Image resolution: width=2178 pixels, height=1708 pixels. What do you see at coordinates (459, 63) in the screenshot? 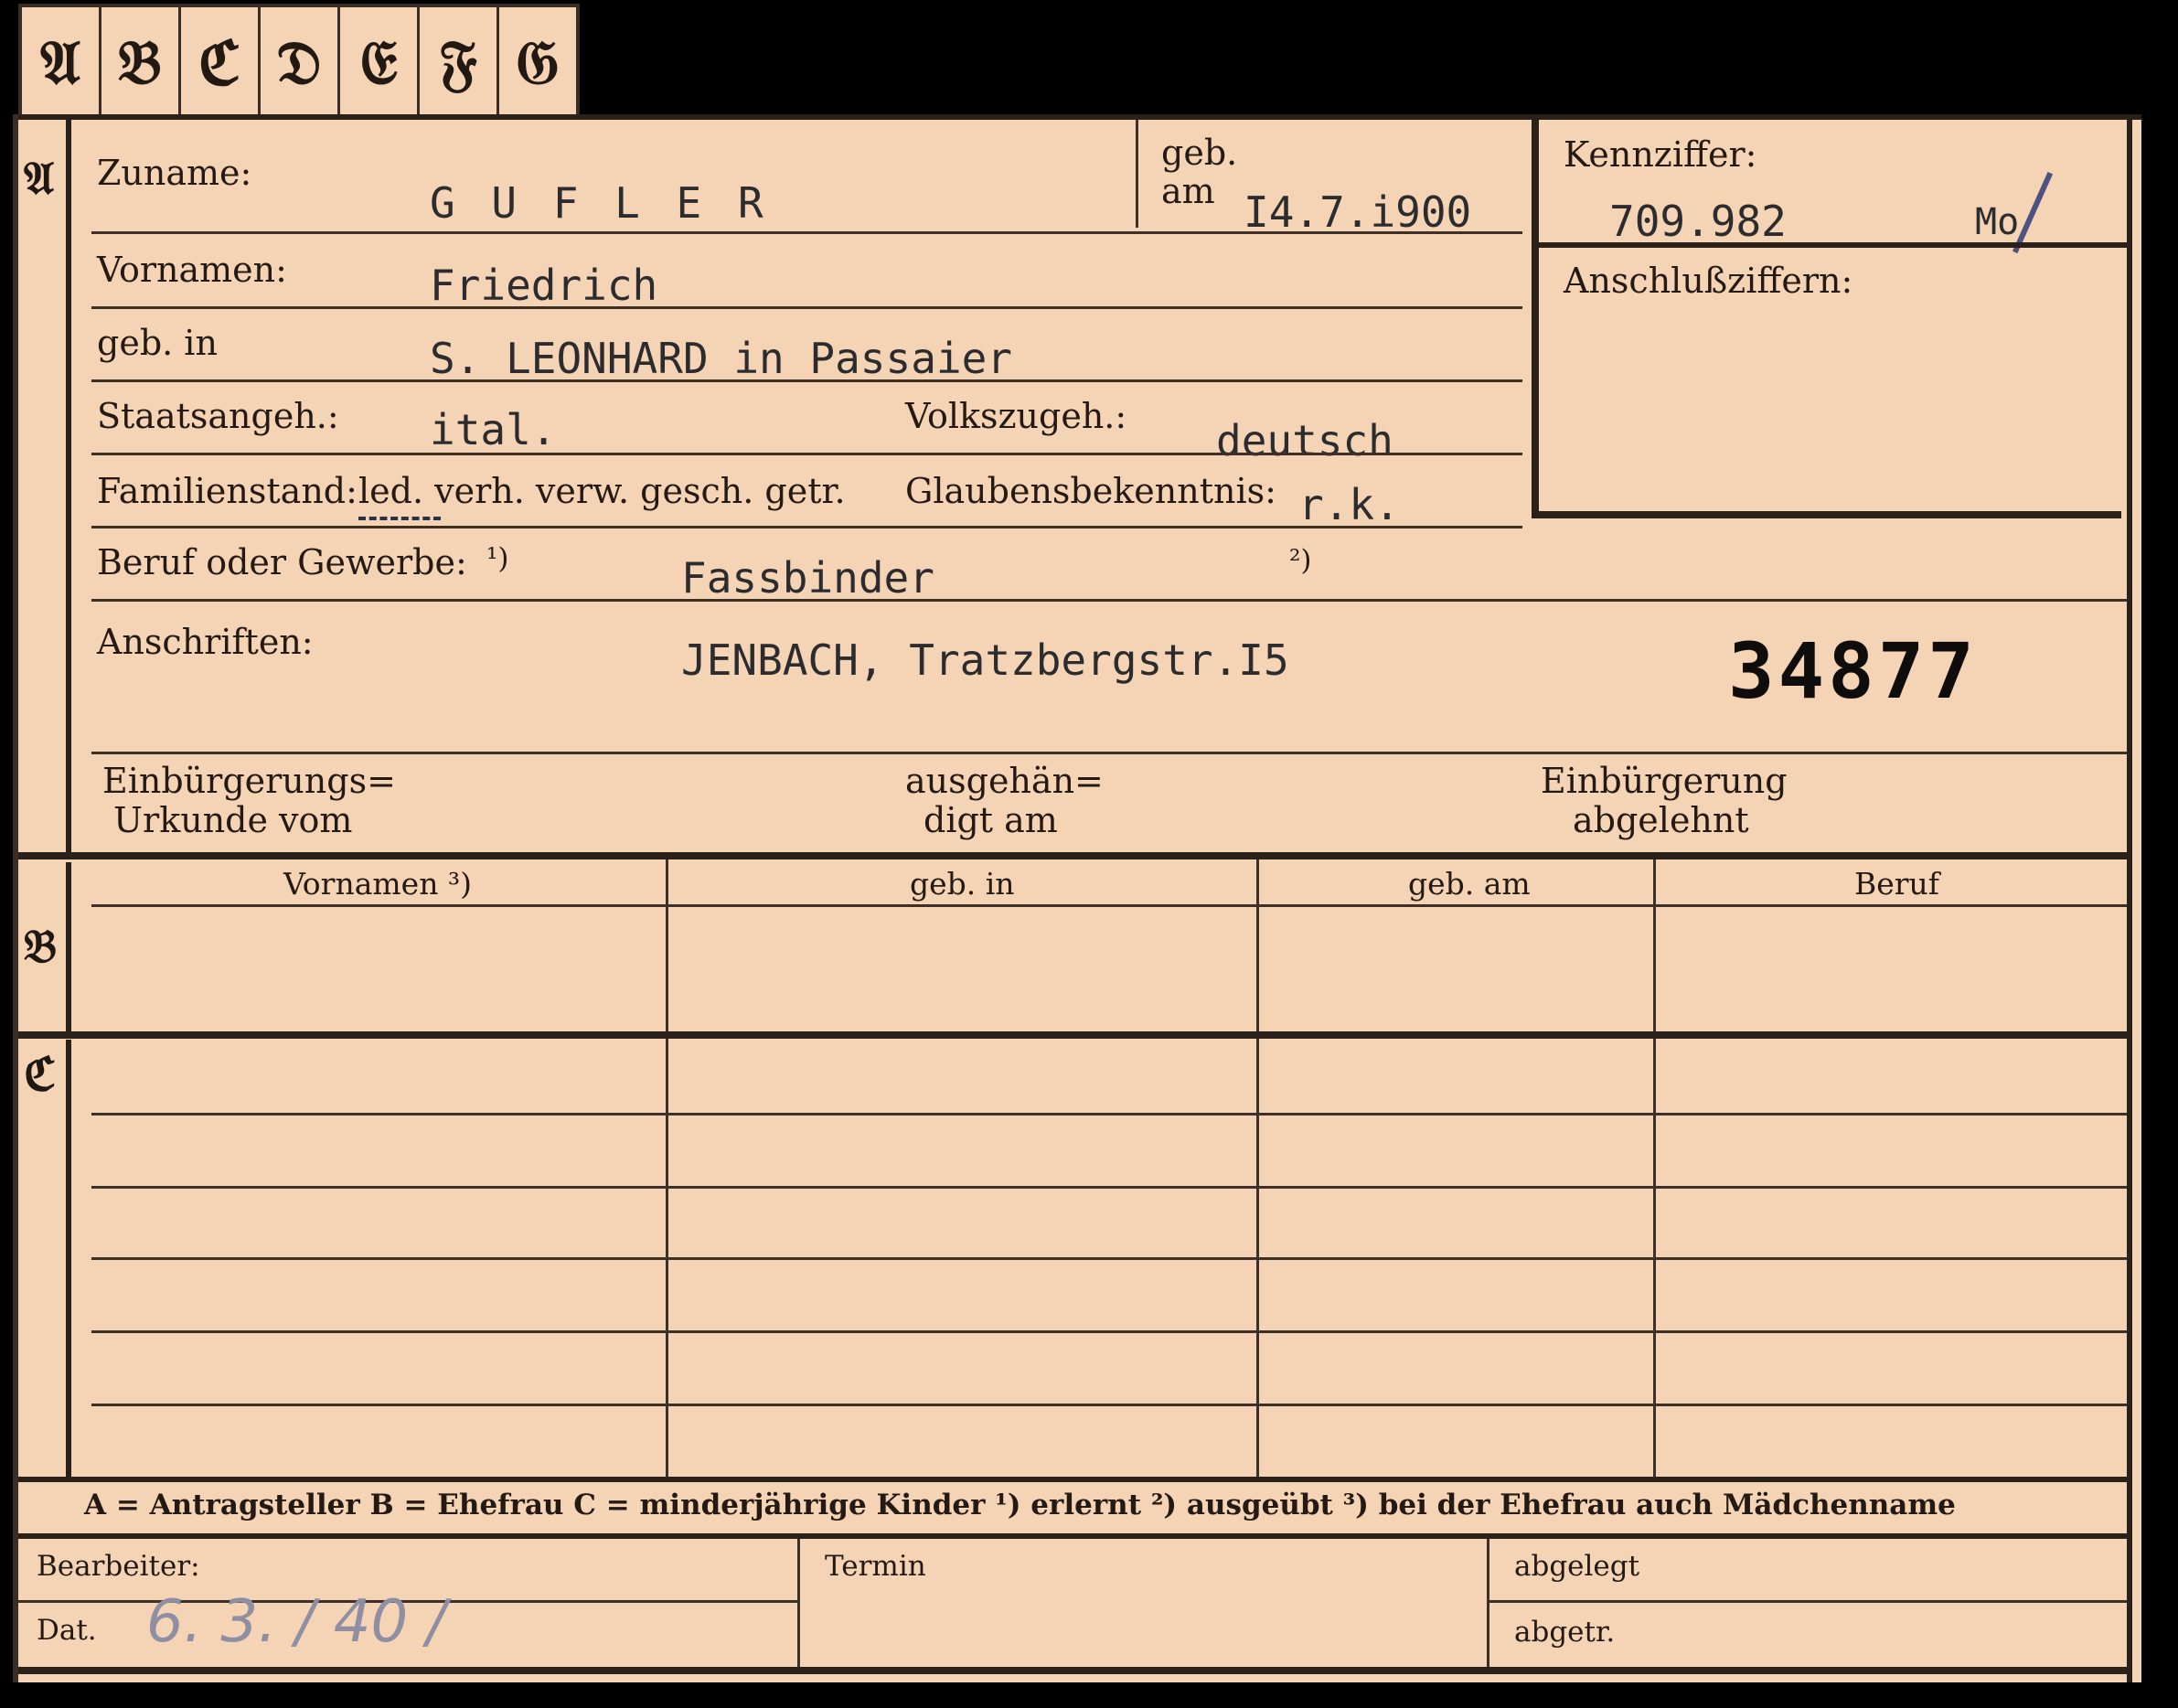
I see `tab-f: 𝔉` at bounding box center [459, 63].